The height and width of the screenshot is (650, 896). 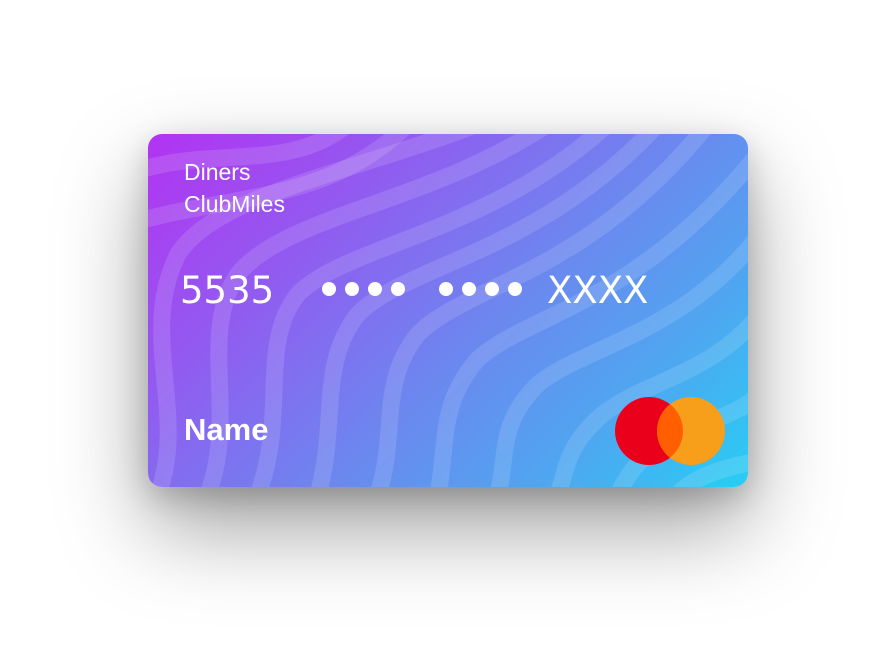 I want to click on card-number-last-group: XXXX, so click(x=598, y=290).